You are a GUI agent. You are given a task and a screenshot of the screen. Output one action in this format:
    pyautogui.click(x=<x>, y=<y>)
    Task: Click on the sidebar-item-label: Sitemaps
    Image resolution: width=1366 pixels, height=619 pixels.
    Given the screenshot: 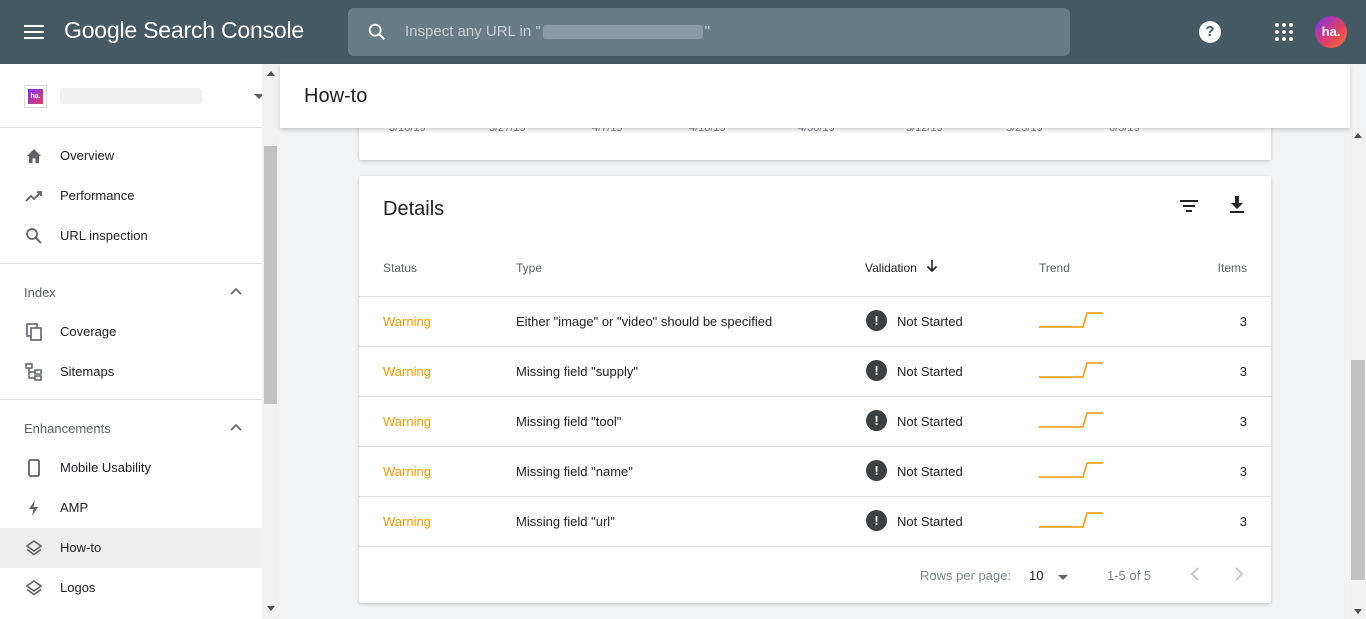 What is the action you would take?
    pyautogui.click(x=87, y=371)
    